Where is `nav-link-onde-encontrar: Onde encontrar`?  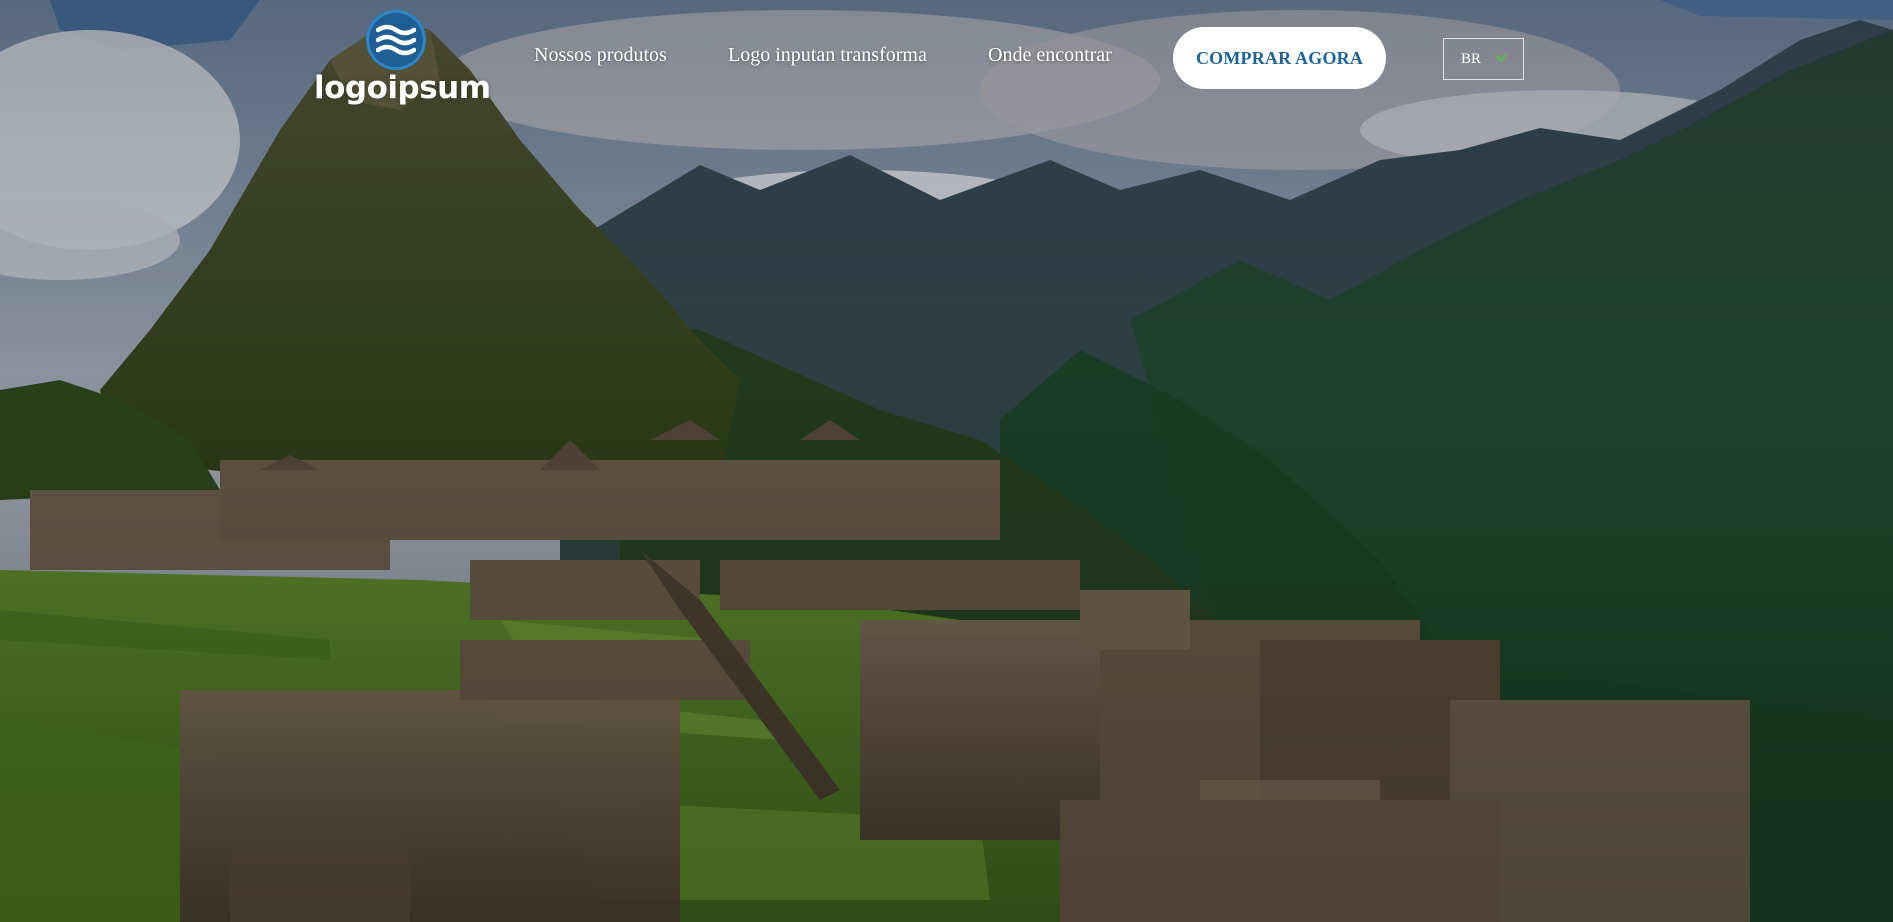 nav-link-onde-encontrar: Onde encontrar is located at coordinates (1050, 55).